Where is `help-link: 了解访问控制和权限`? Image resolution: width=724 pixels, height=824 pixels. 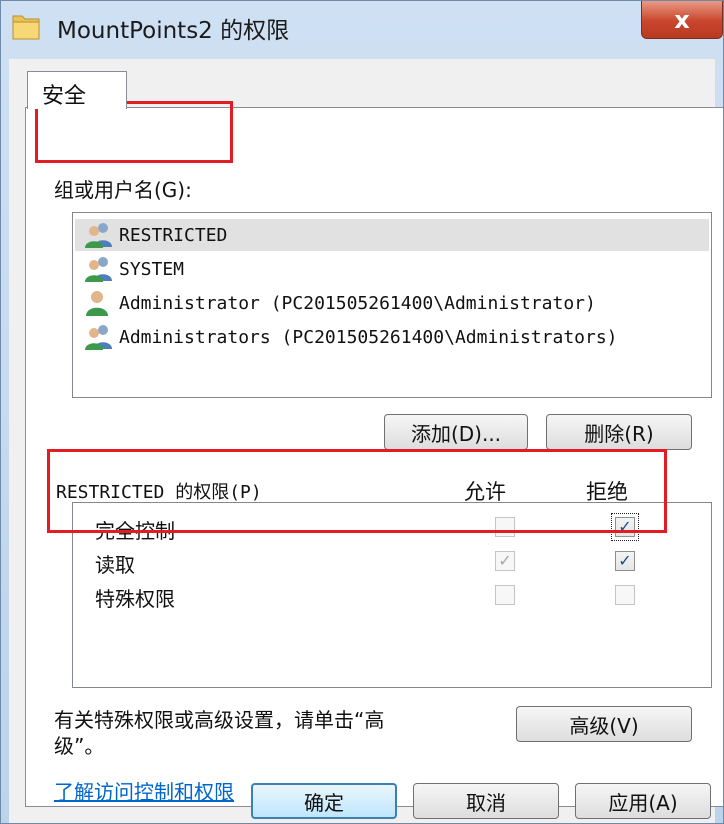 help-link: 了解访问控制和权限 is located at coordinates (144, 790).